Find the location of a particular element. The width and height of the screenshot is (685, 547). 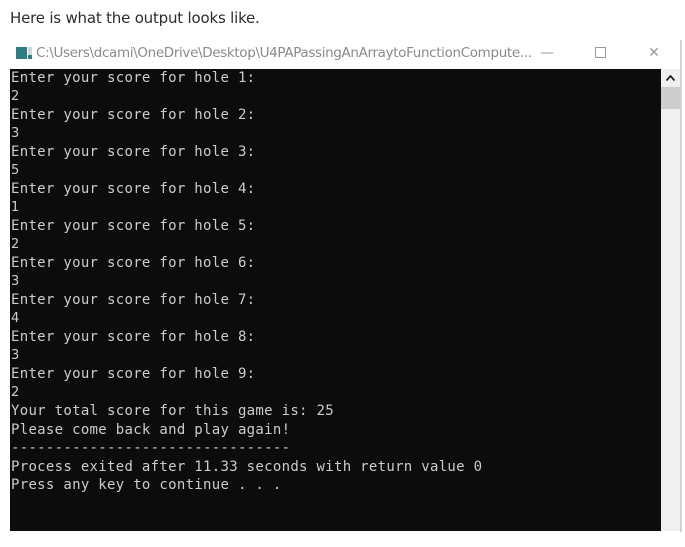

close-icon: ✕ is located at coordinates (654, 53).